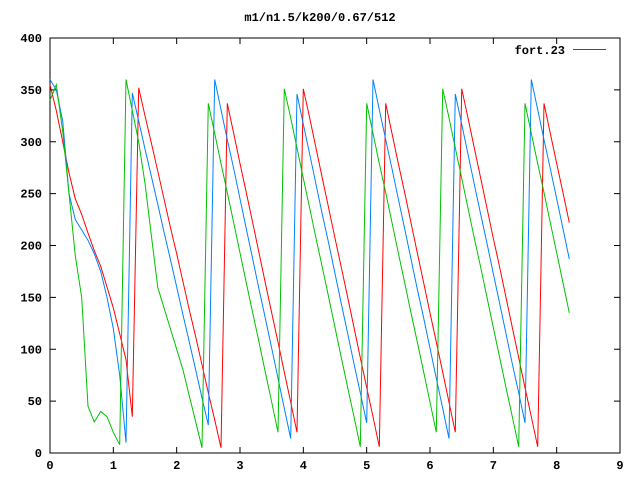 This screenshot has height=480, width=640. I want to click on legend-label: fort.23, so click(539, 51).